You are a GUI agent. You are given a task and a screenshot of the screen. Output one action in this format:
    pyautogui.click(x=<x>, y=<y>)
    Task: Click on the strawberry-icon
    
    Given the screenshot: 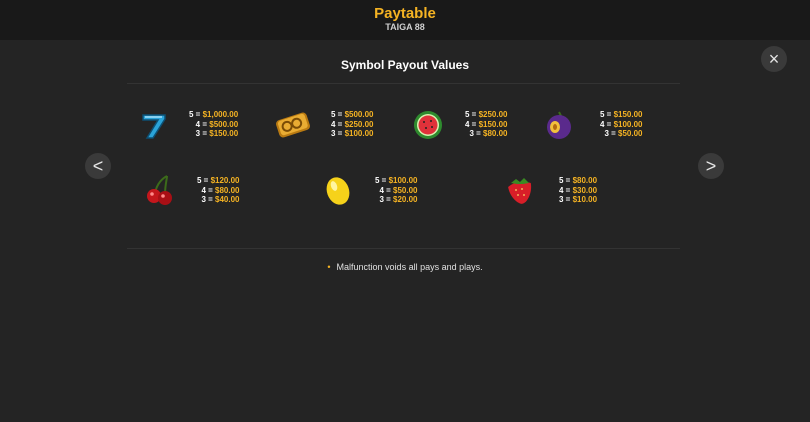 What is the action you would take?
    pyautogui.click(x=520, y=190)
    